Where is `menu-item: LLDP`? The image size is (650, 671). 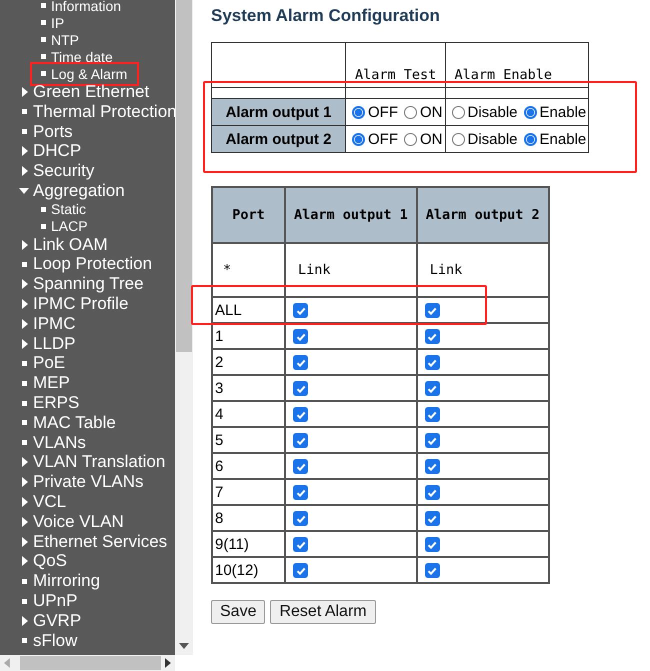 menu-item: LLDP is located at coordinates (54, 344).